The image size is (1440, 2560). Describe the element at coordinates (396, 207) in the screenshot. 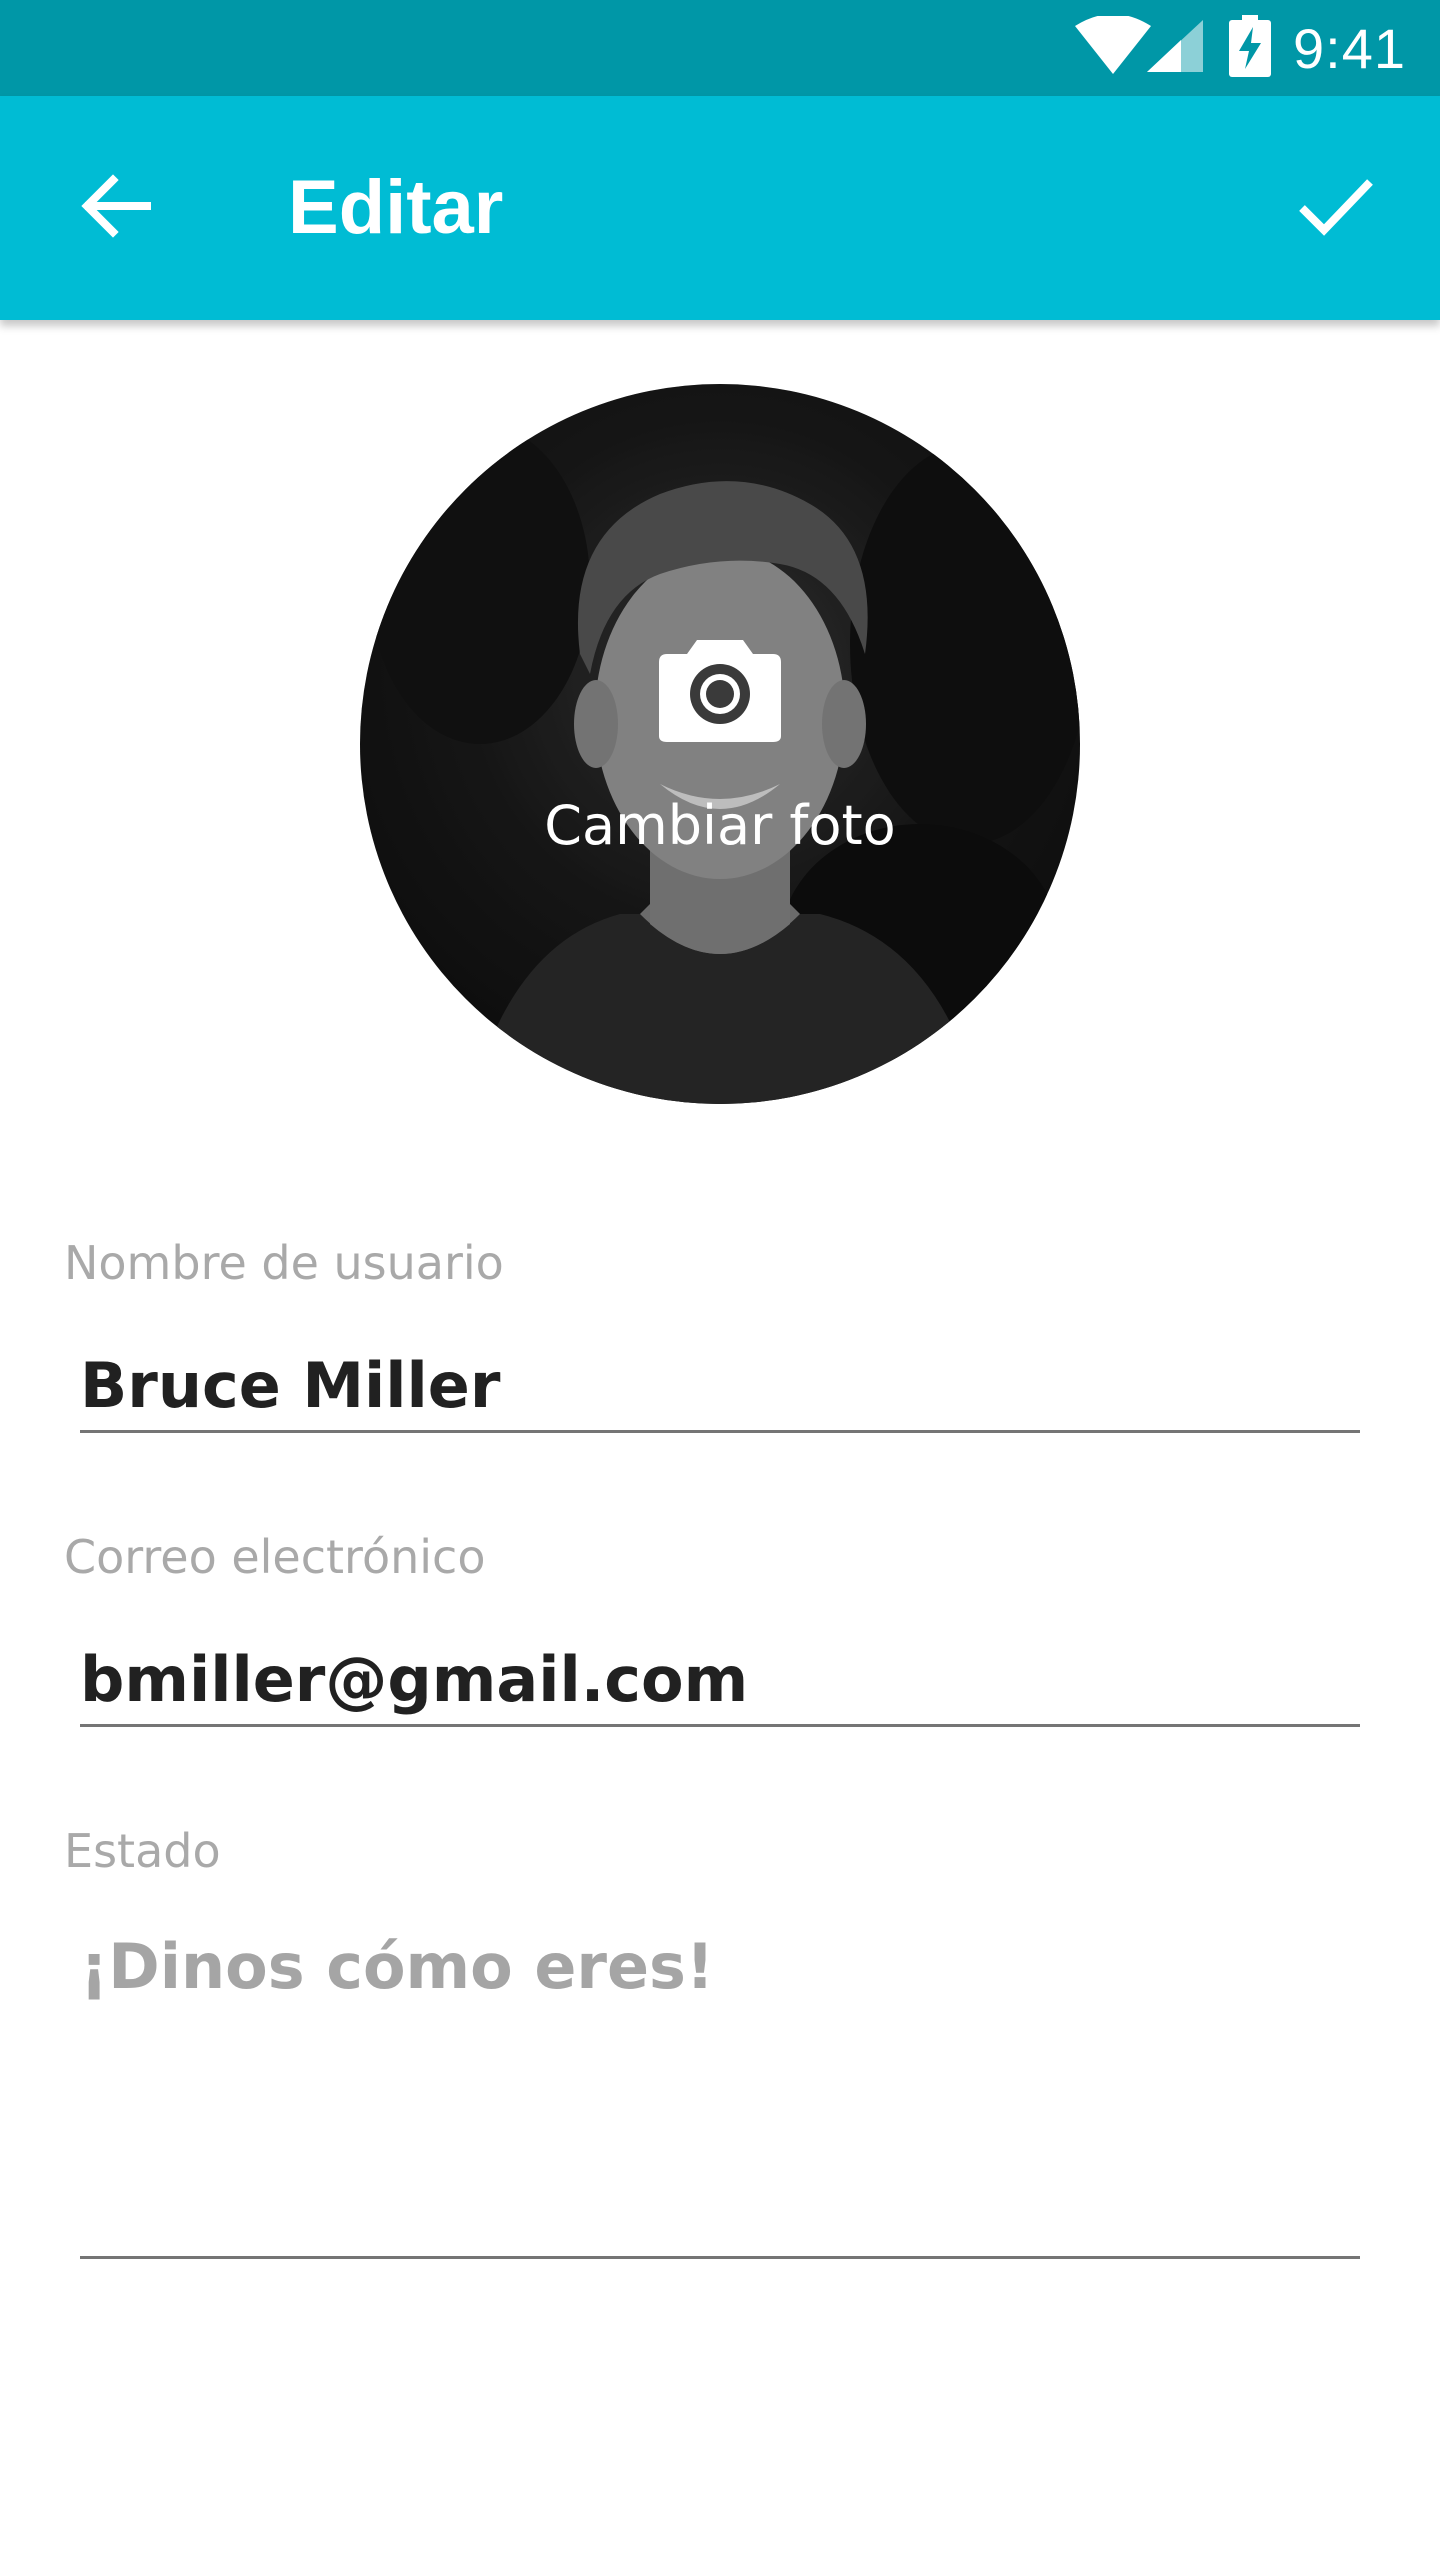

I see `page-title: Editar` at that location.